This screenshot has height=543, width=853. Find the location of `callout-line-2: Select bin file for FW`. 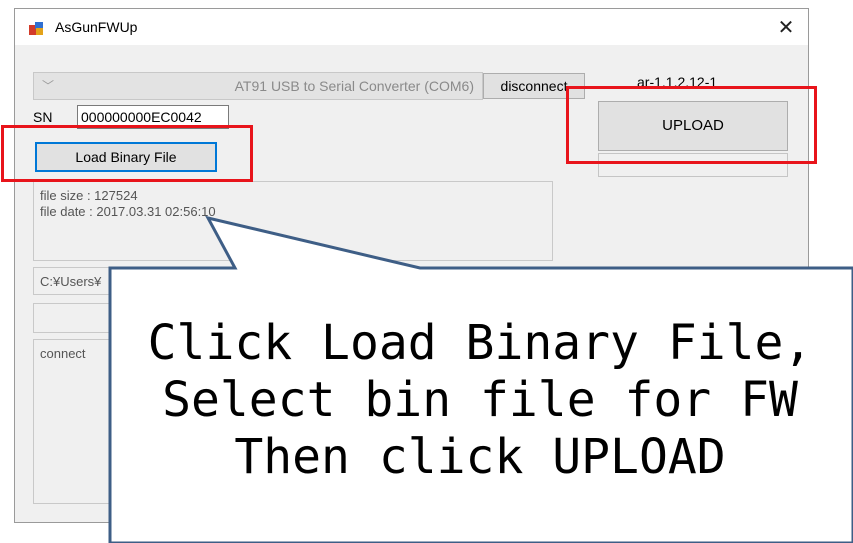

callout-line-2: Select bin file for FW is located at coordinates (480, 400).